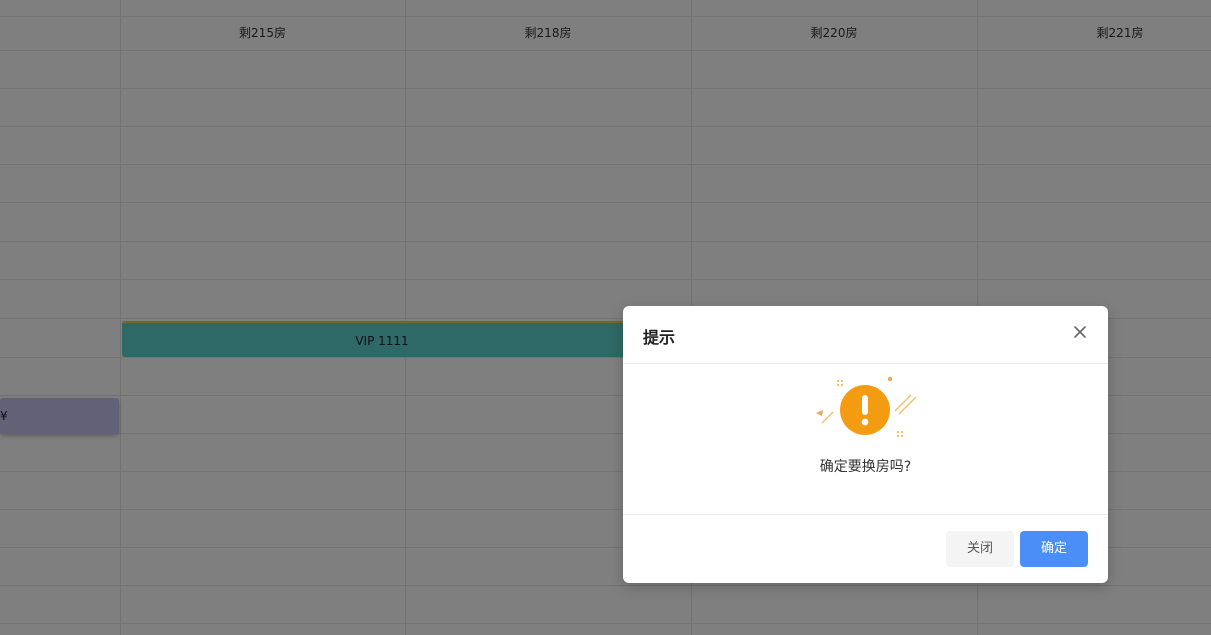 The height and width of the screenshot is (635, 1211). Describe the element at coordinates (1080, 332) in the screenshot. I see `close-icon` at that location.